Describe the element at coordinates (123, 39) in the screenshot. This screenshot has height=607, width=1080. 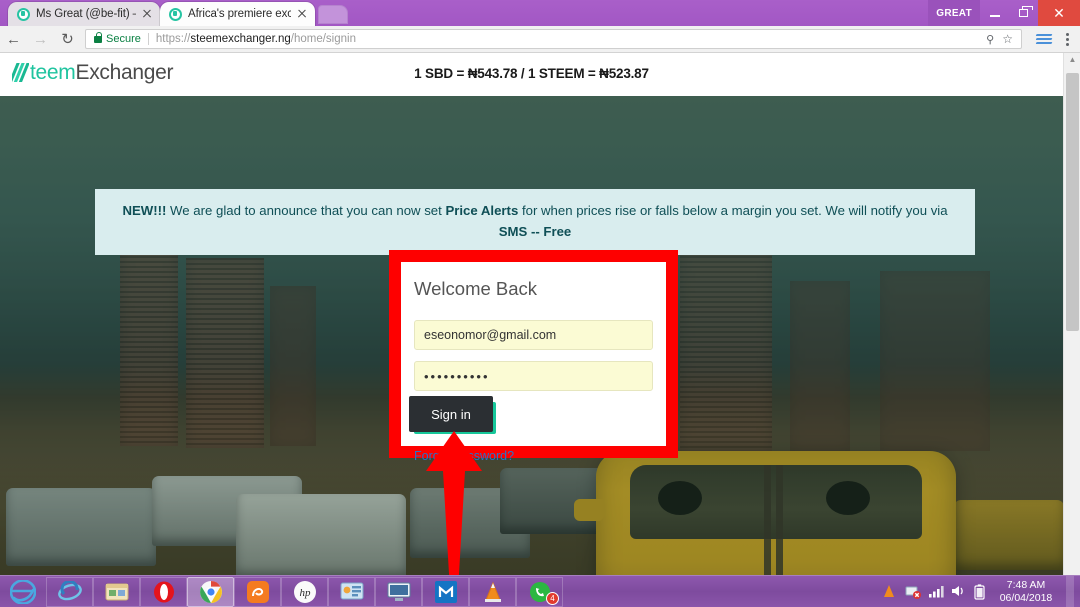
I see `security-label: Secure` at that location.